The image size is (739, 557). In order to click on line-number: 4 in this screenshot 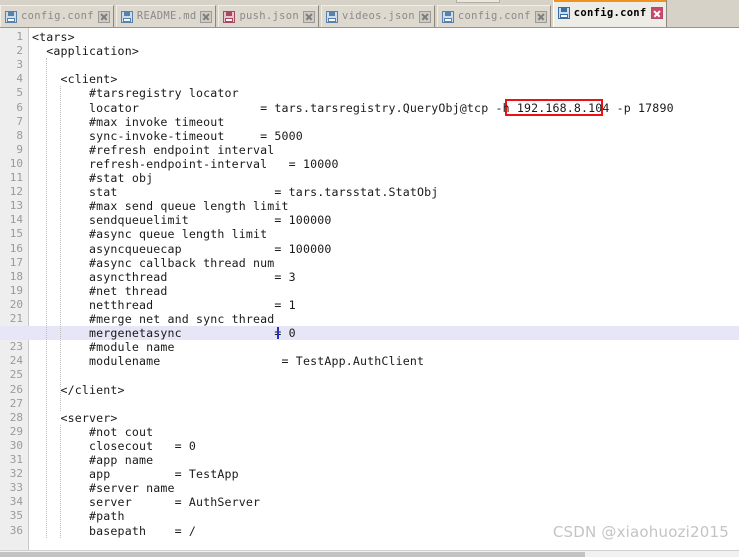, I will do `click(19, 79)`.